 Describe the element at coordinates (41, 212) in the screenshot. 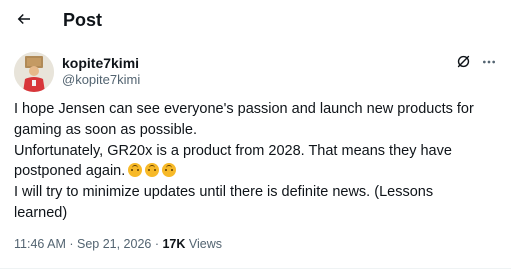

I see `tweet-line: learned)` at that location.